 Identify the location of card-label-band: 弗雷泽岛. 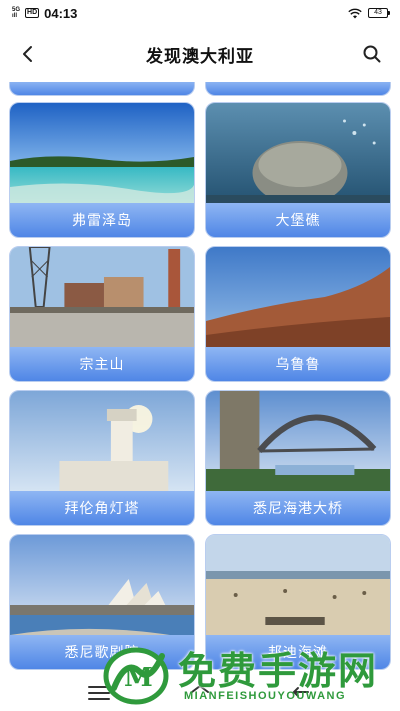
(102, 220).